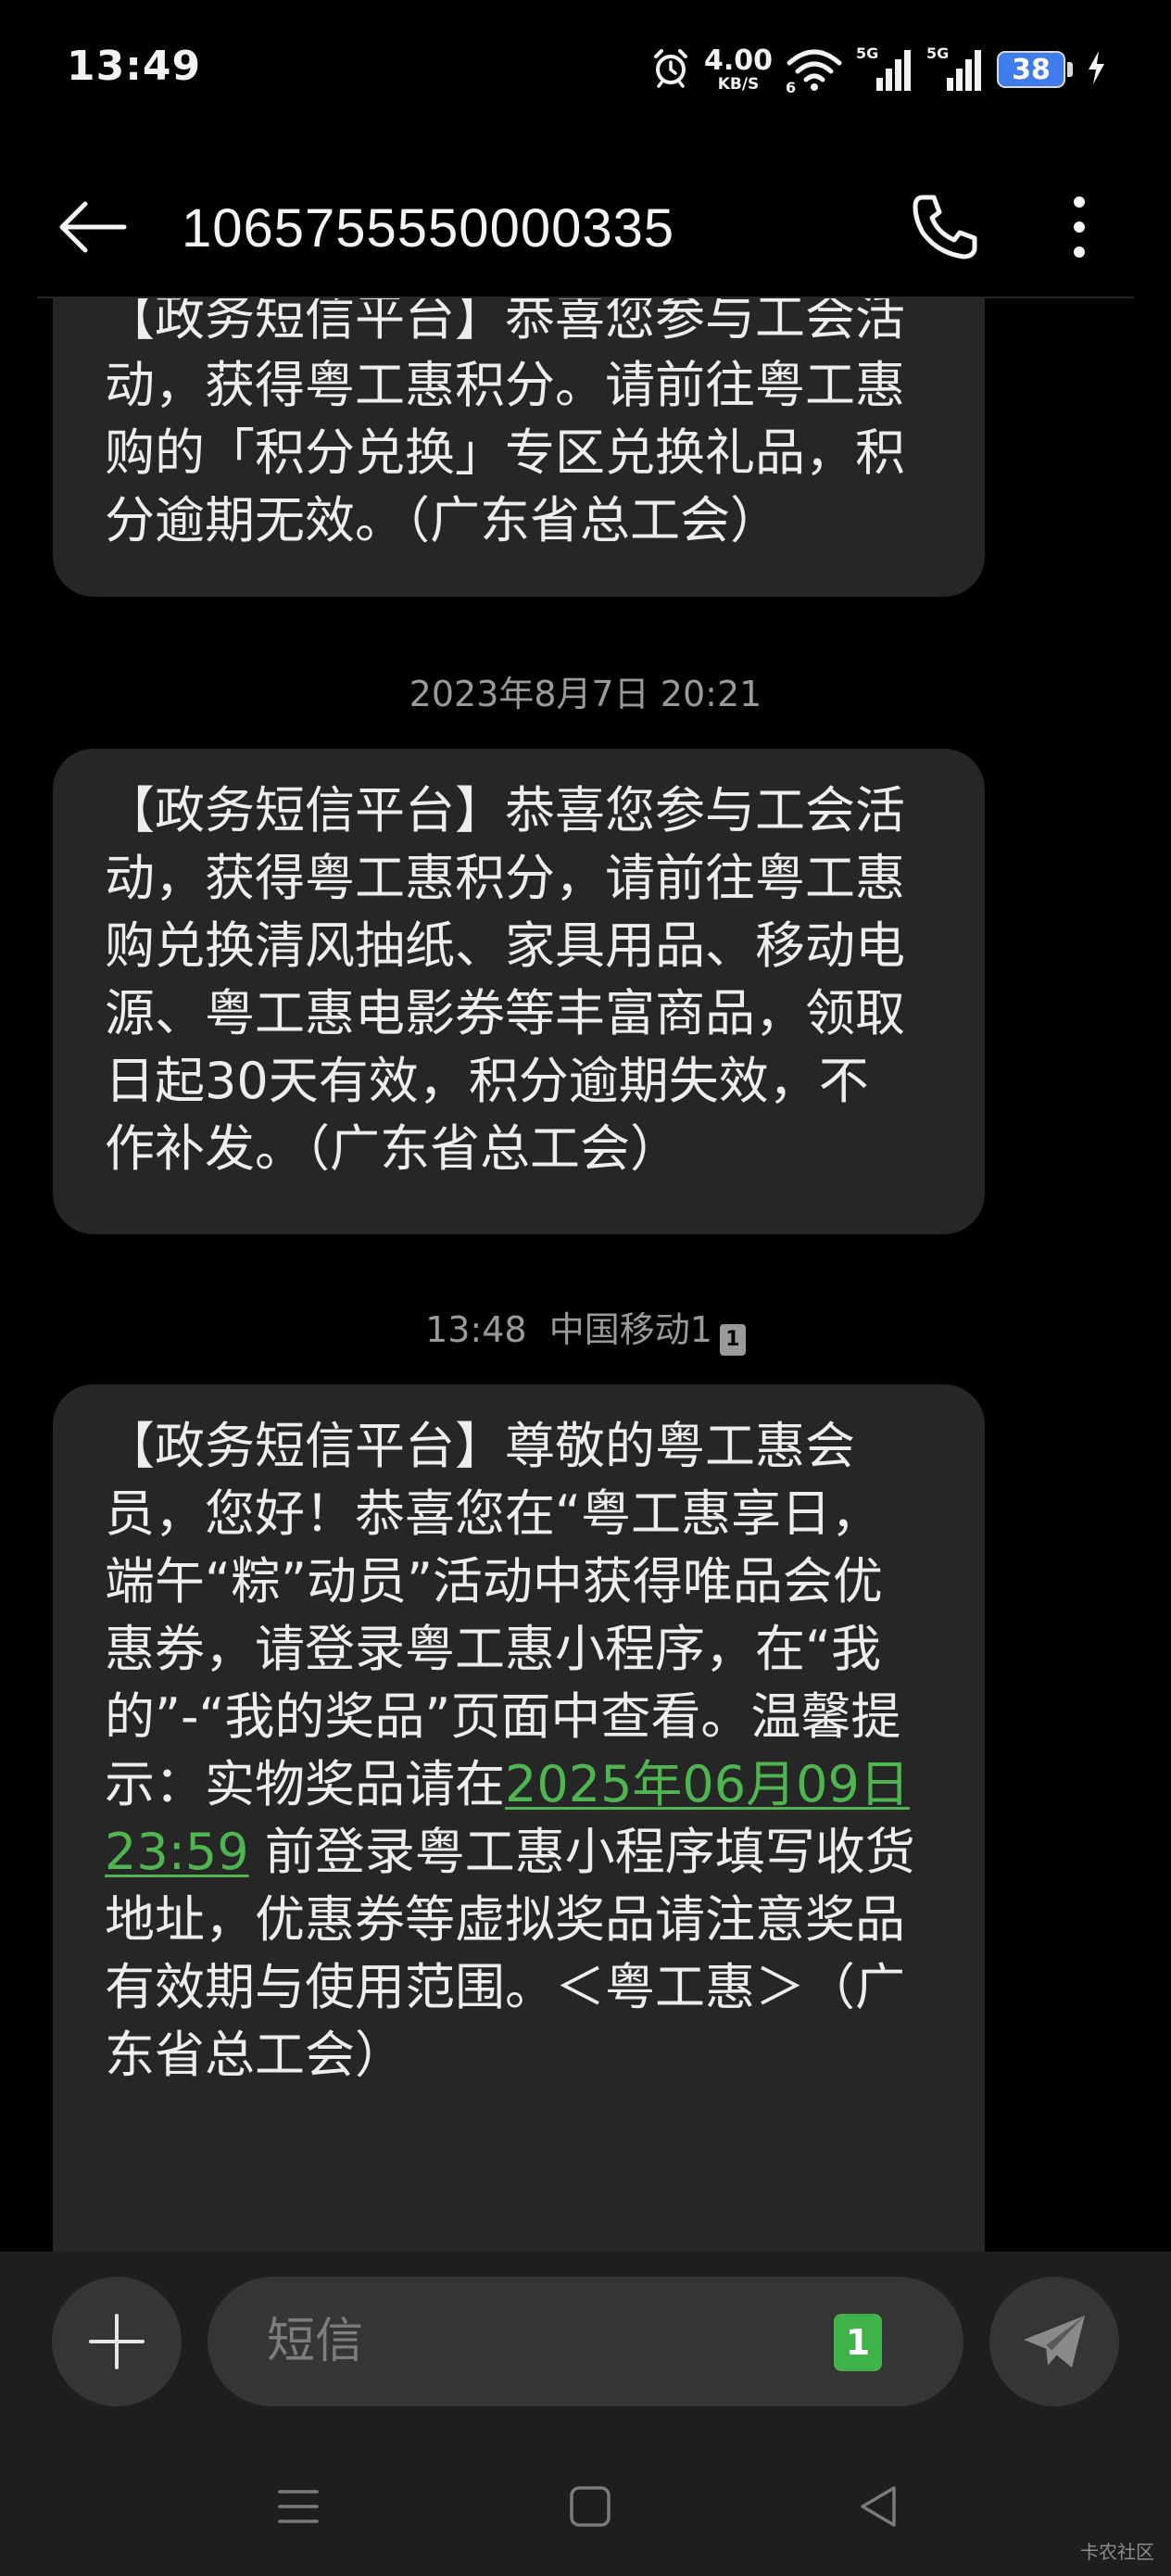  I want to click on message-line: 动，获得粤工惠积分。请前往粤工惠, so click(505, 385).